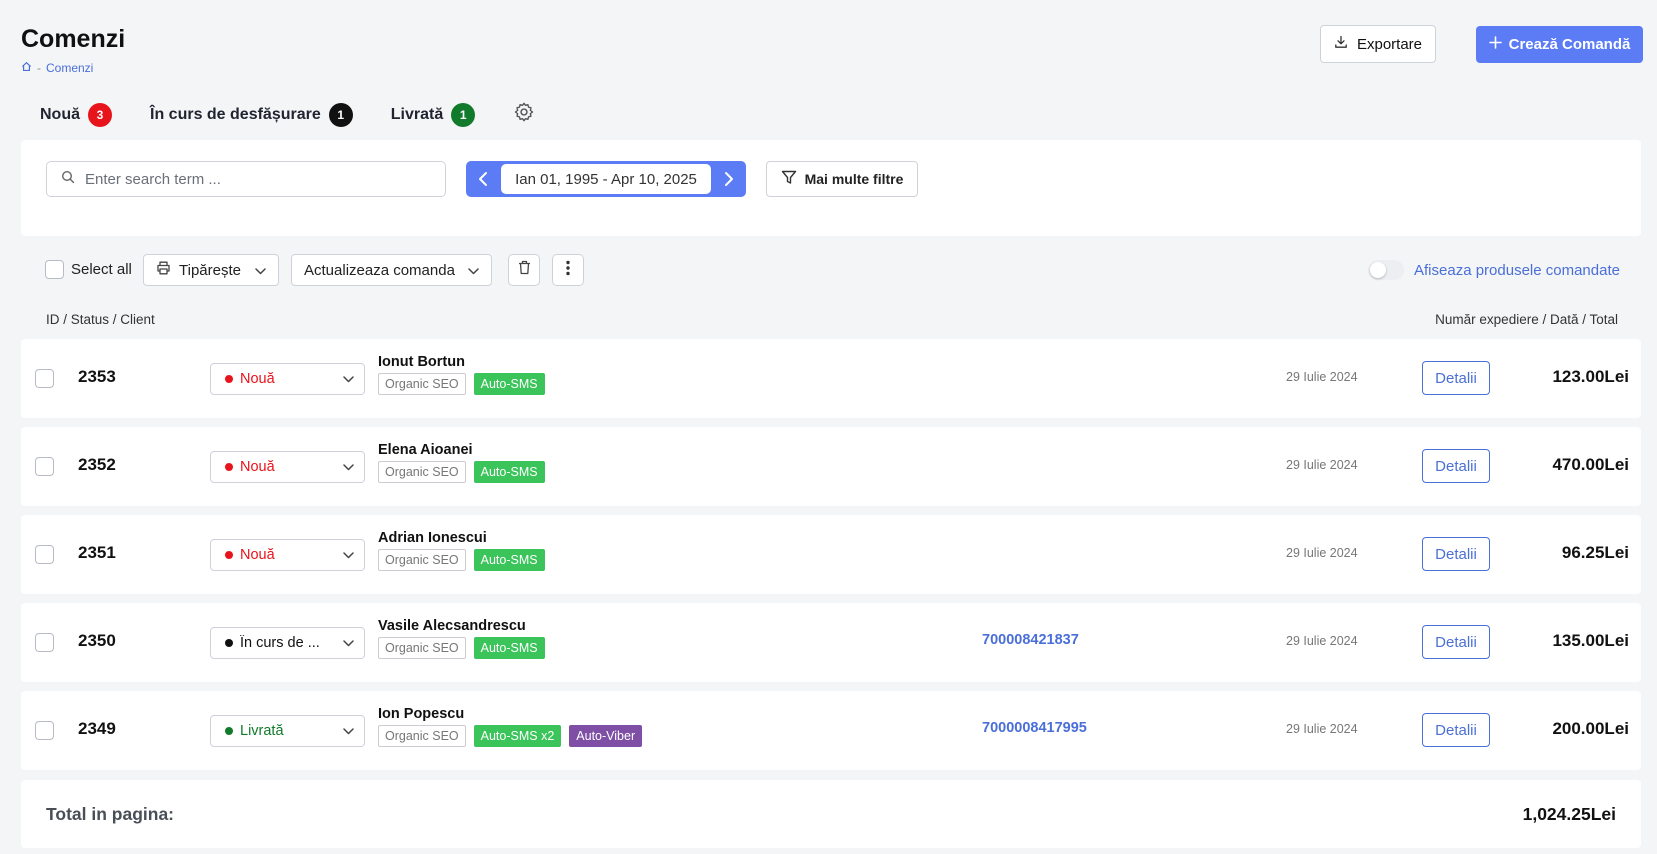 This screenshot has width=1657, height=854. I want to click on order-id: 2352, so click(97, 464).